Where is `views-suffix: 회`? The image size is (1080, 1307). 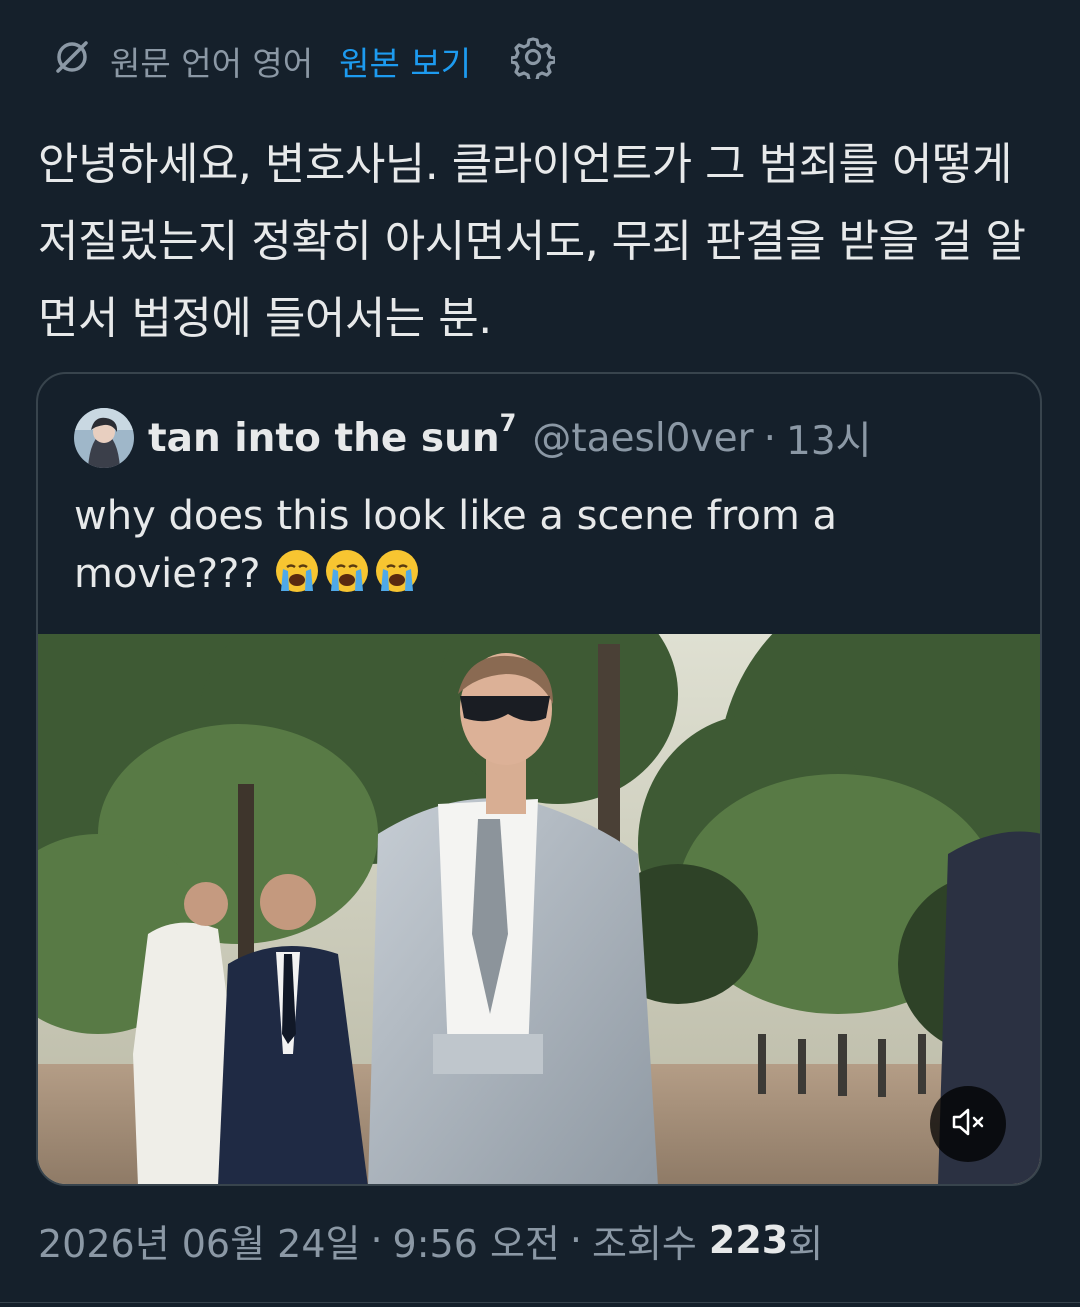
views-suffix: 회 is located at coordinates (806, 1243).